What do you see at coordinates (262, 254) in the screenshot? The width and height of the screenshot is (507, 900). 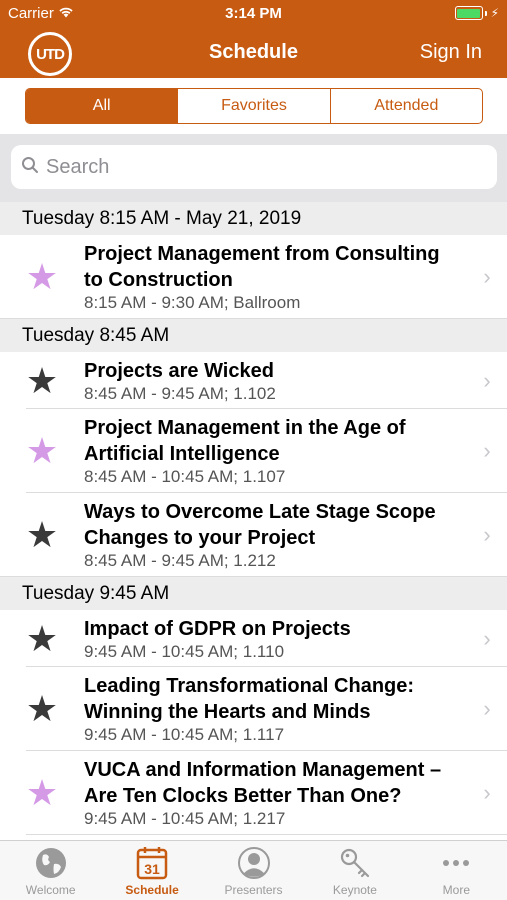 I see `session-title-line1: Project Management from Consulting` at bounding box center [262, 254].